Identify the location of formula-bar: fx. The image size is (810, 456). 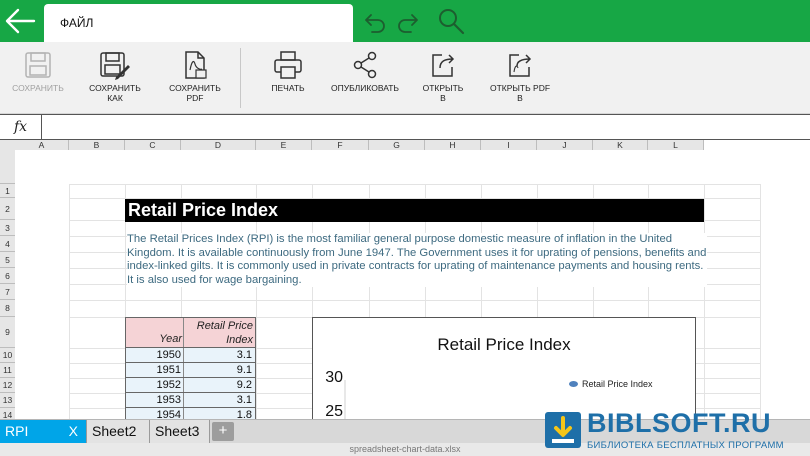
(405, 127).